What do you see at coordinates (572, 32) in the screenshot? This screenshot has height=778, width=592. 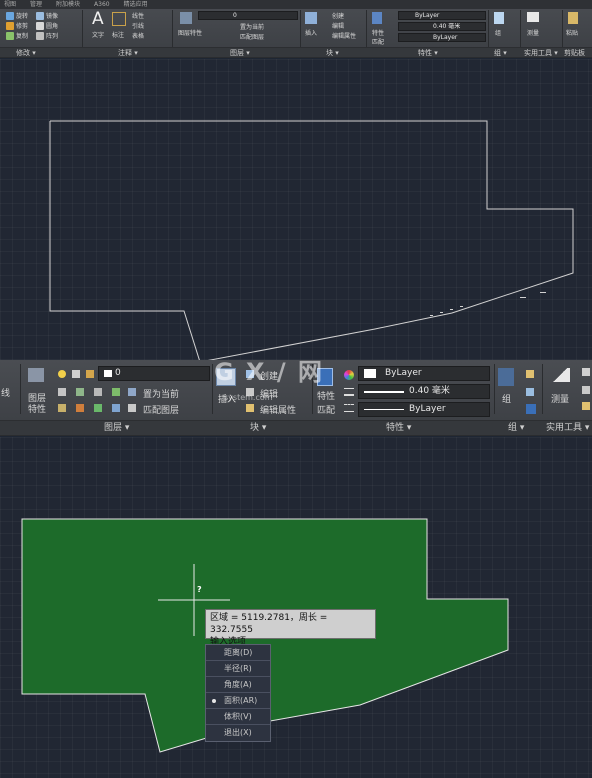 I see `paste-label: 粘贴` at bounding box center [572, 32].